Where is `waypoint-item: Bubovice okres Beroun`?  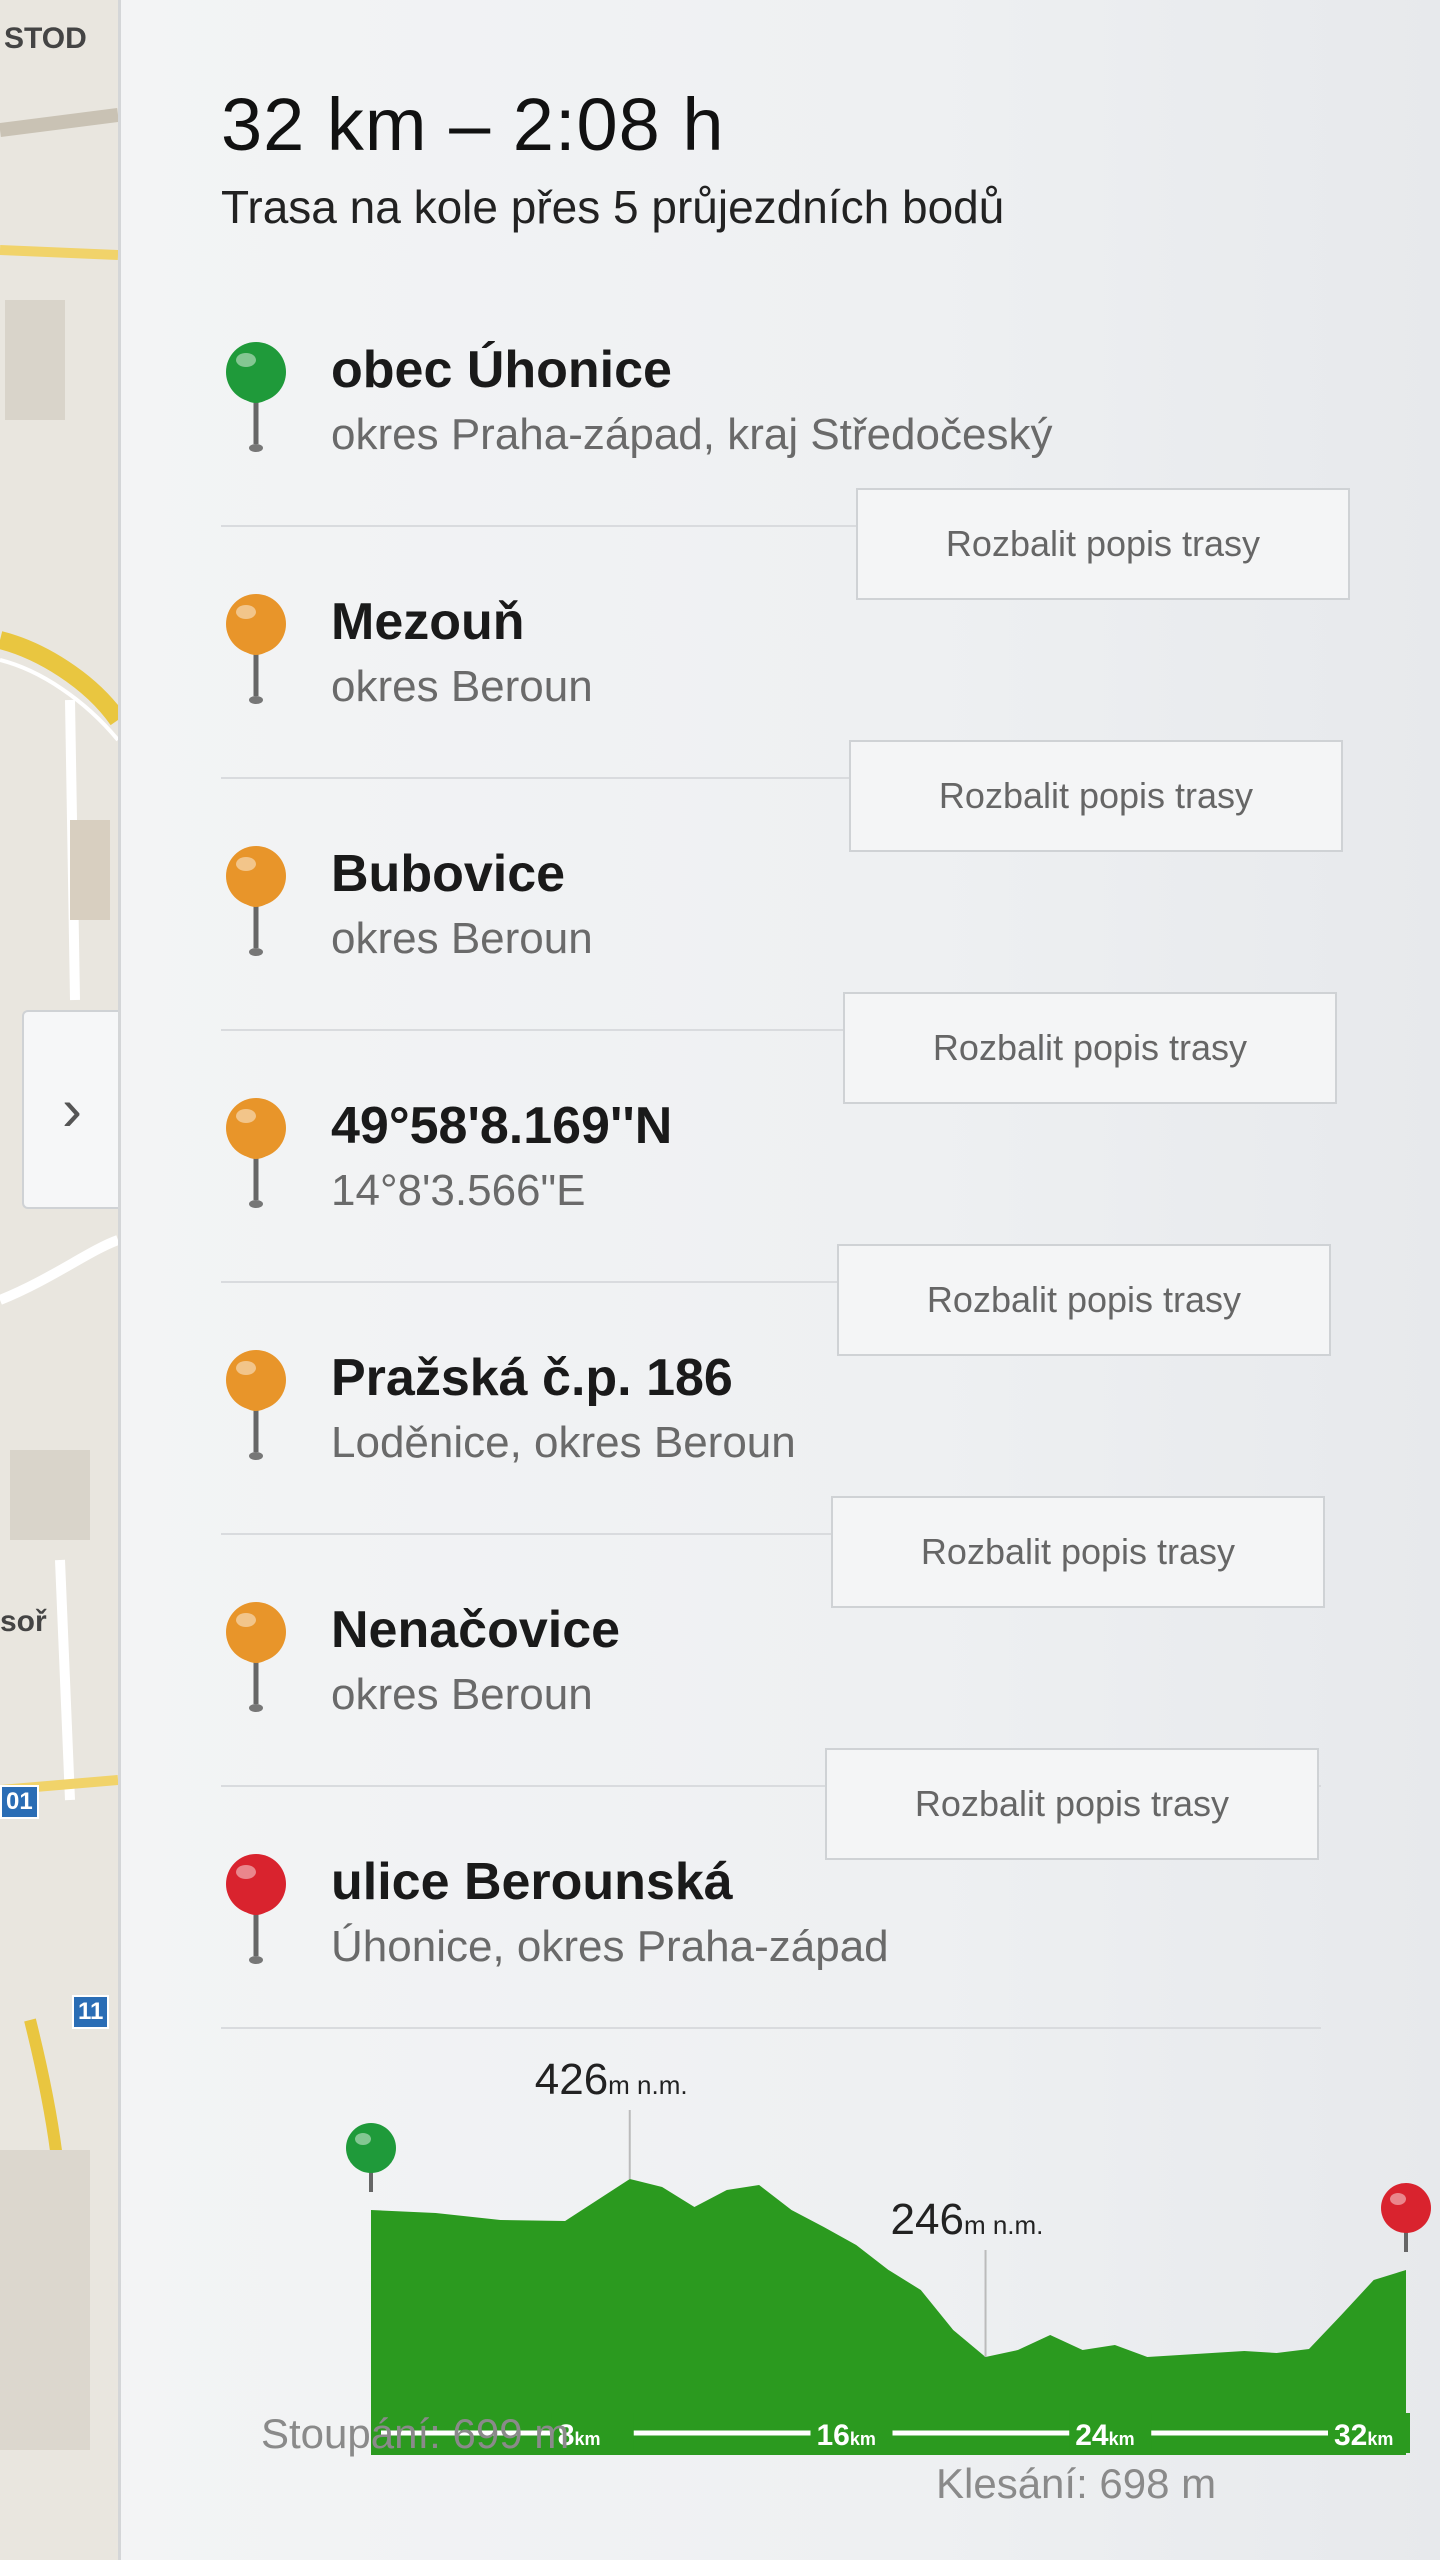
waypoint-item: Bubovice okres Beroun is located at coordinates (771, 924).